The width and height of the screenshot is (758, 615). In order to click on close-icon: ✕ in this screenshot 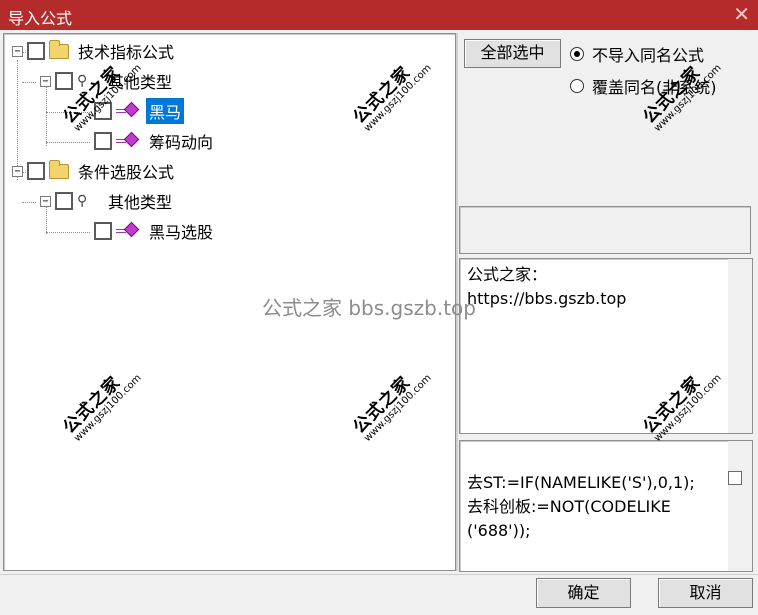, I will do `click(741, 14)`.